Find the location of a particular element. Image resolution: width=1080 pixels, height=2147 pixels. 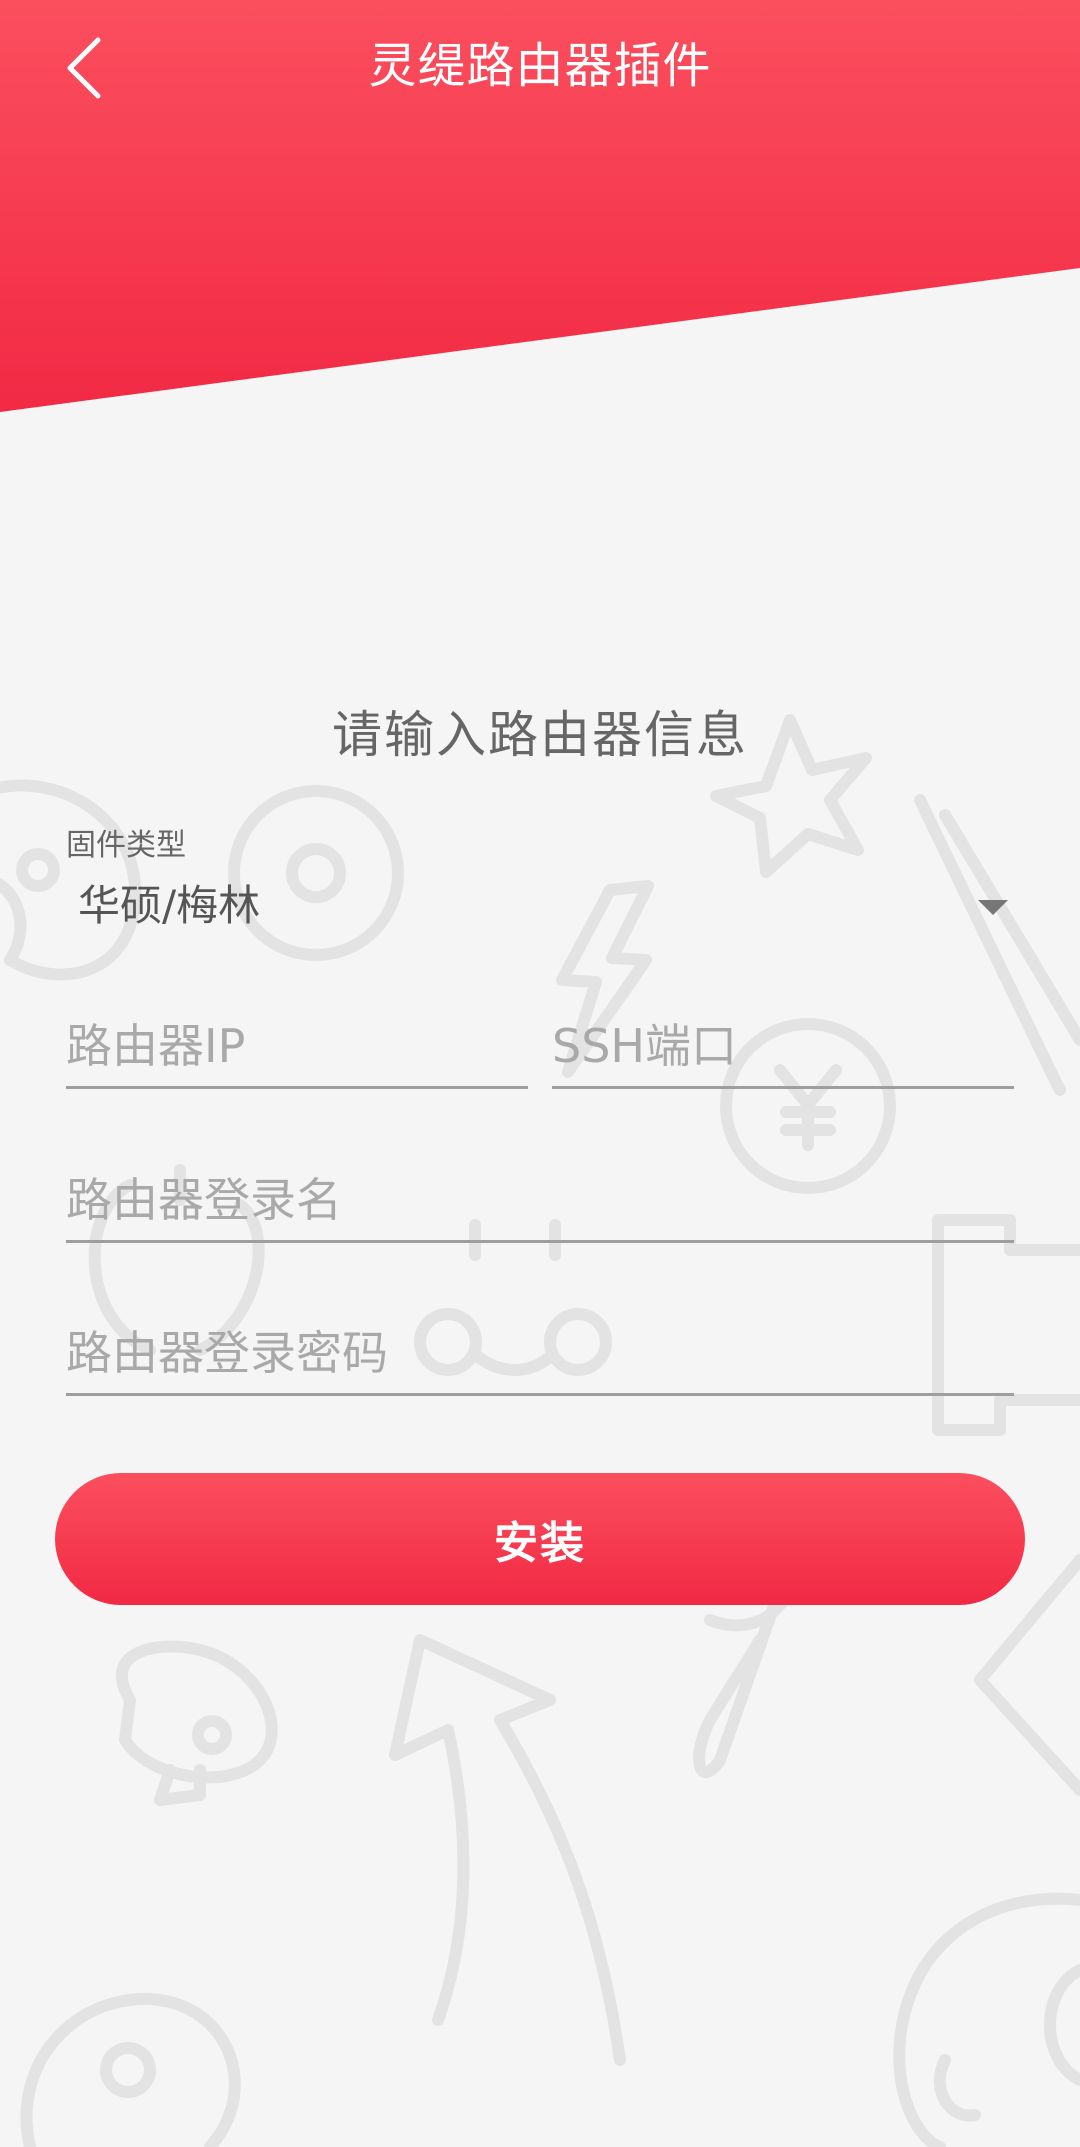

firmware-type-value: 华硕/梅林 is located at coordinates (169, 905).